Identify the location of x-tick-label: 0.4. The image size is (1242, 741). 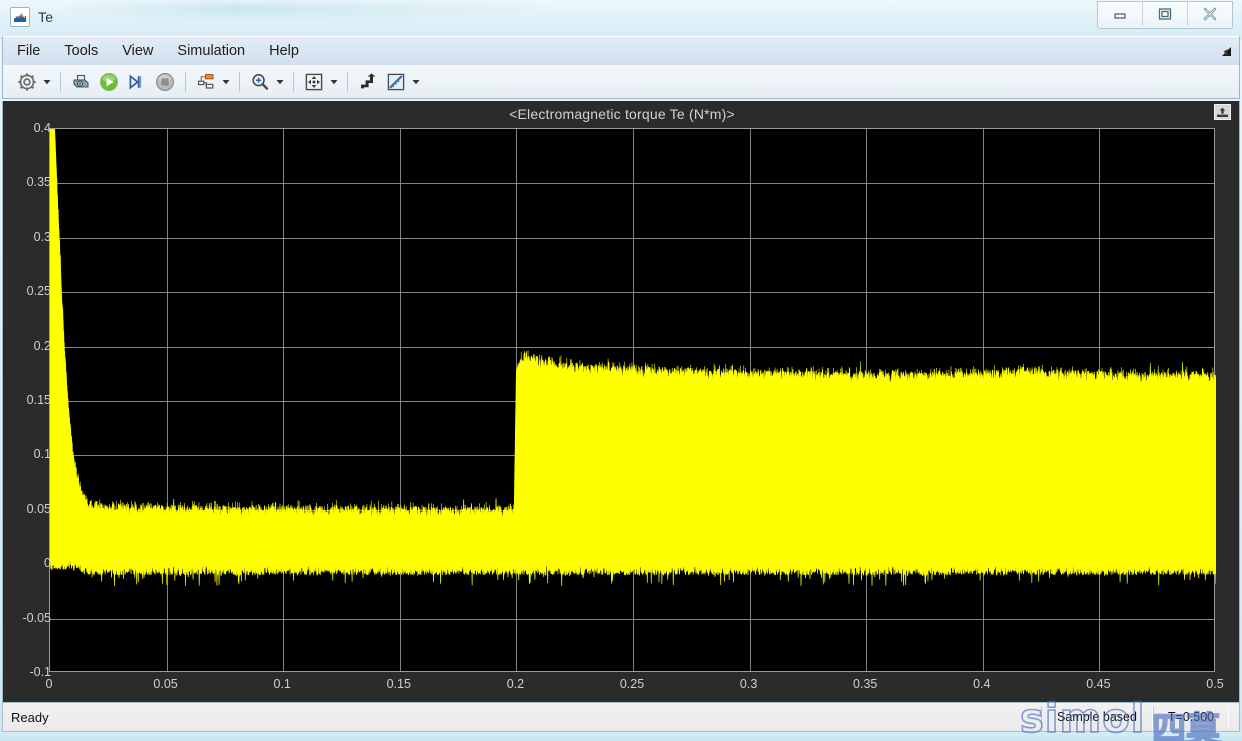
(982, 684).